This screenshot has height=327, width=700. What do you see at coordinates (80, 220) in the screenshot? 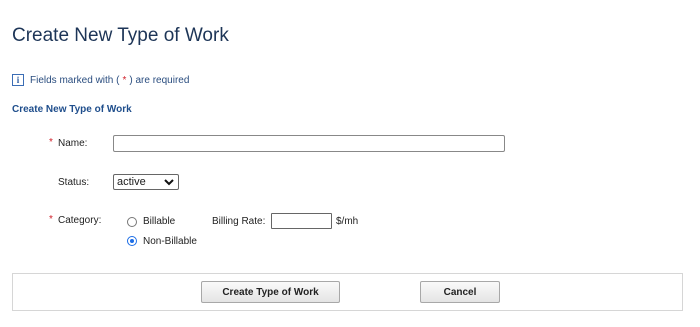
I see `category-label: Category:` at bounding box center [80, 220].